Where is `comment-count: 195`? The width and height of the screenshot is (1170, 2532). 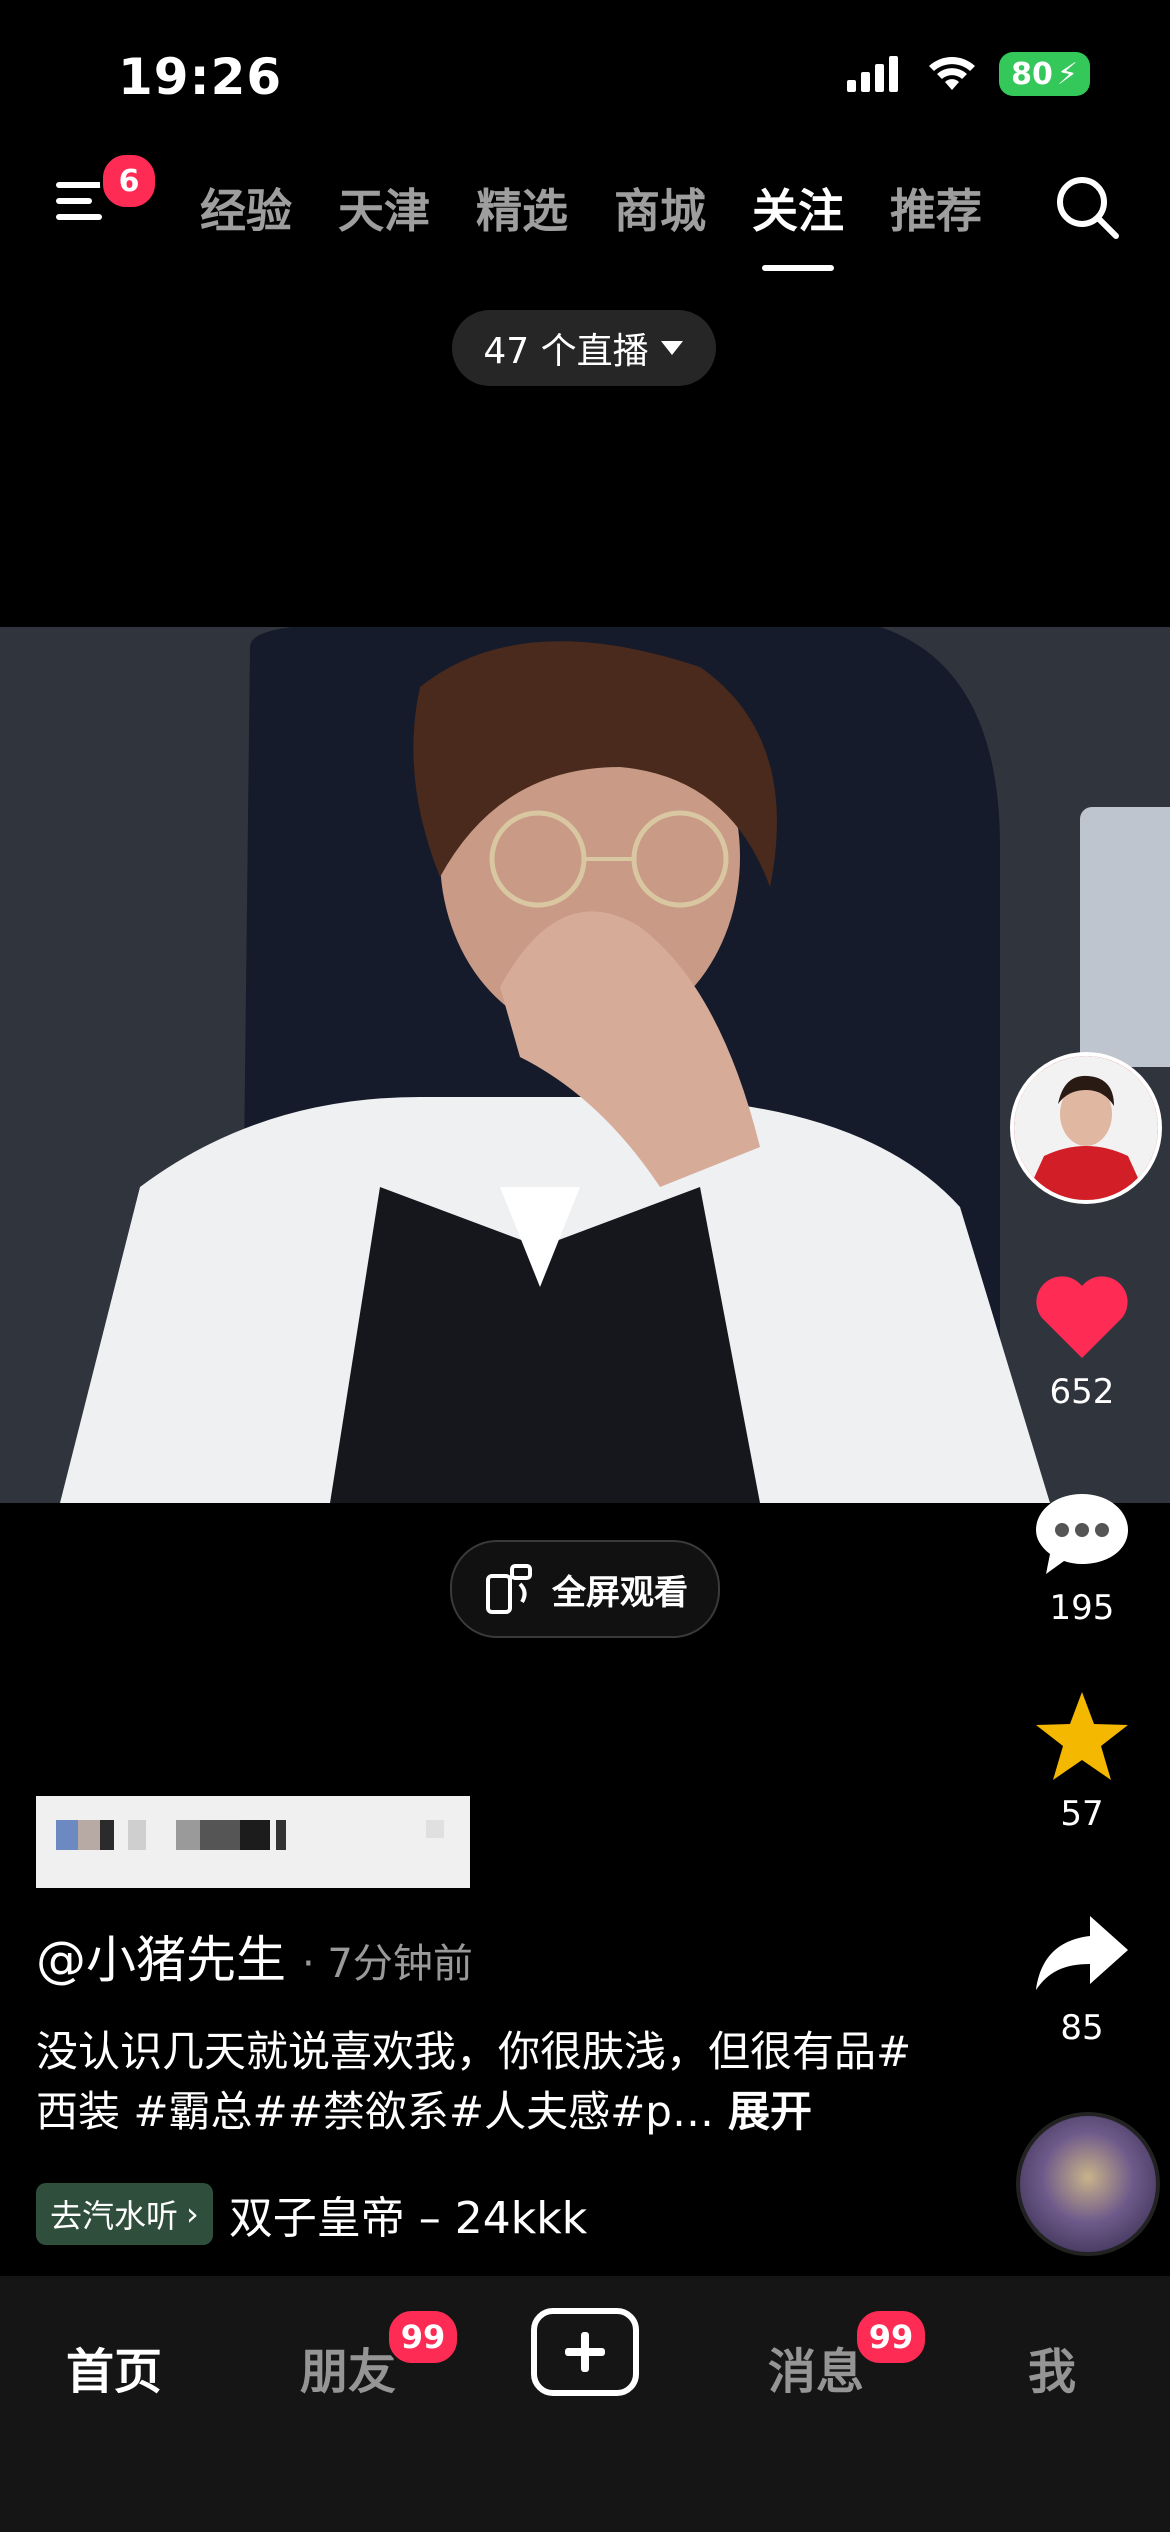
comment-count: 195 is located at coordinates (1082, 1608).